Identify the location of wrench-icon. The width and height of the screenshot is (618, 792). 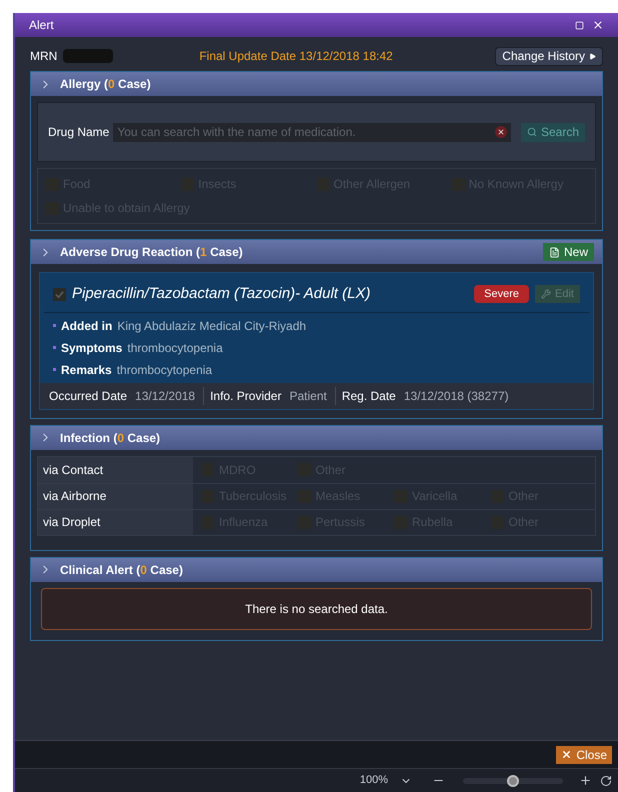
(546, 294).